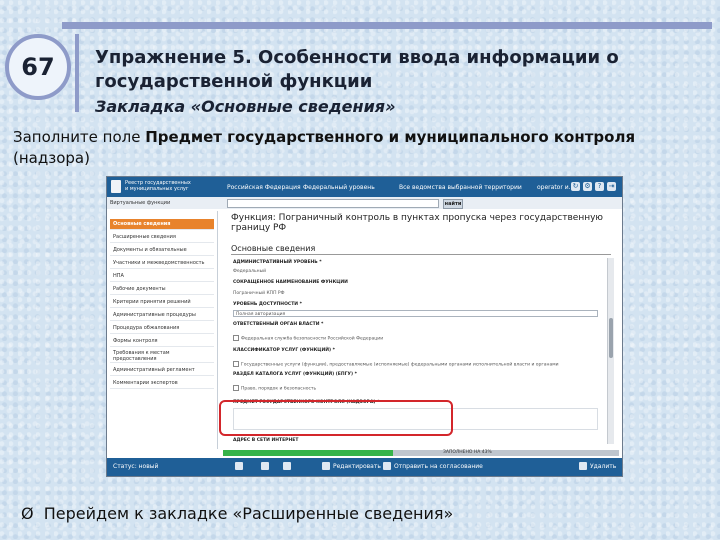 This screenshot has height=540, width=720. I want to click on check-icon, so click(287, 466).